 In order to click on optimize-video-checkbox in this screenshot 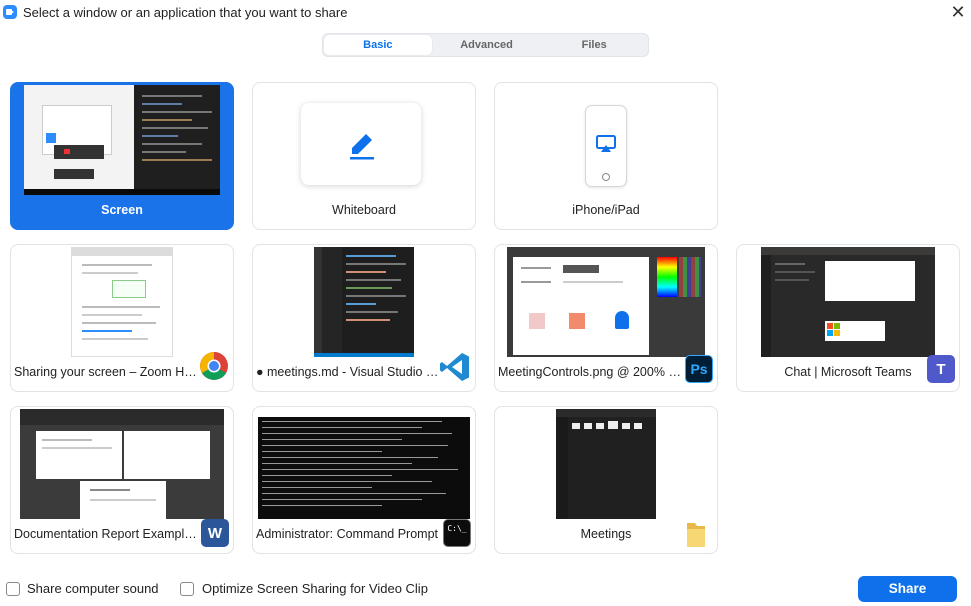, I will do `click(187, 589)`.